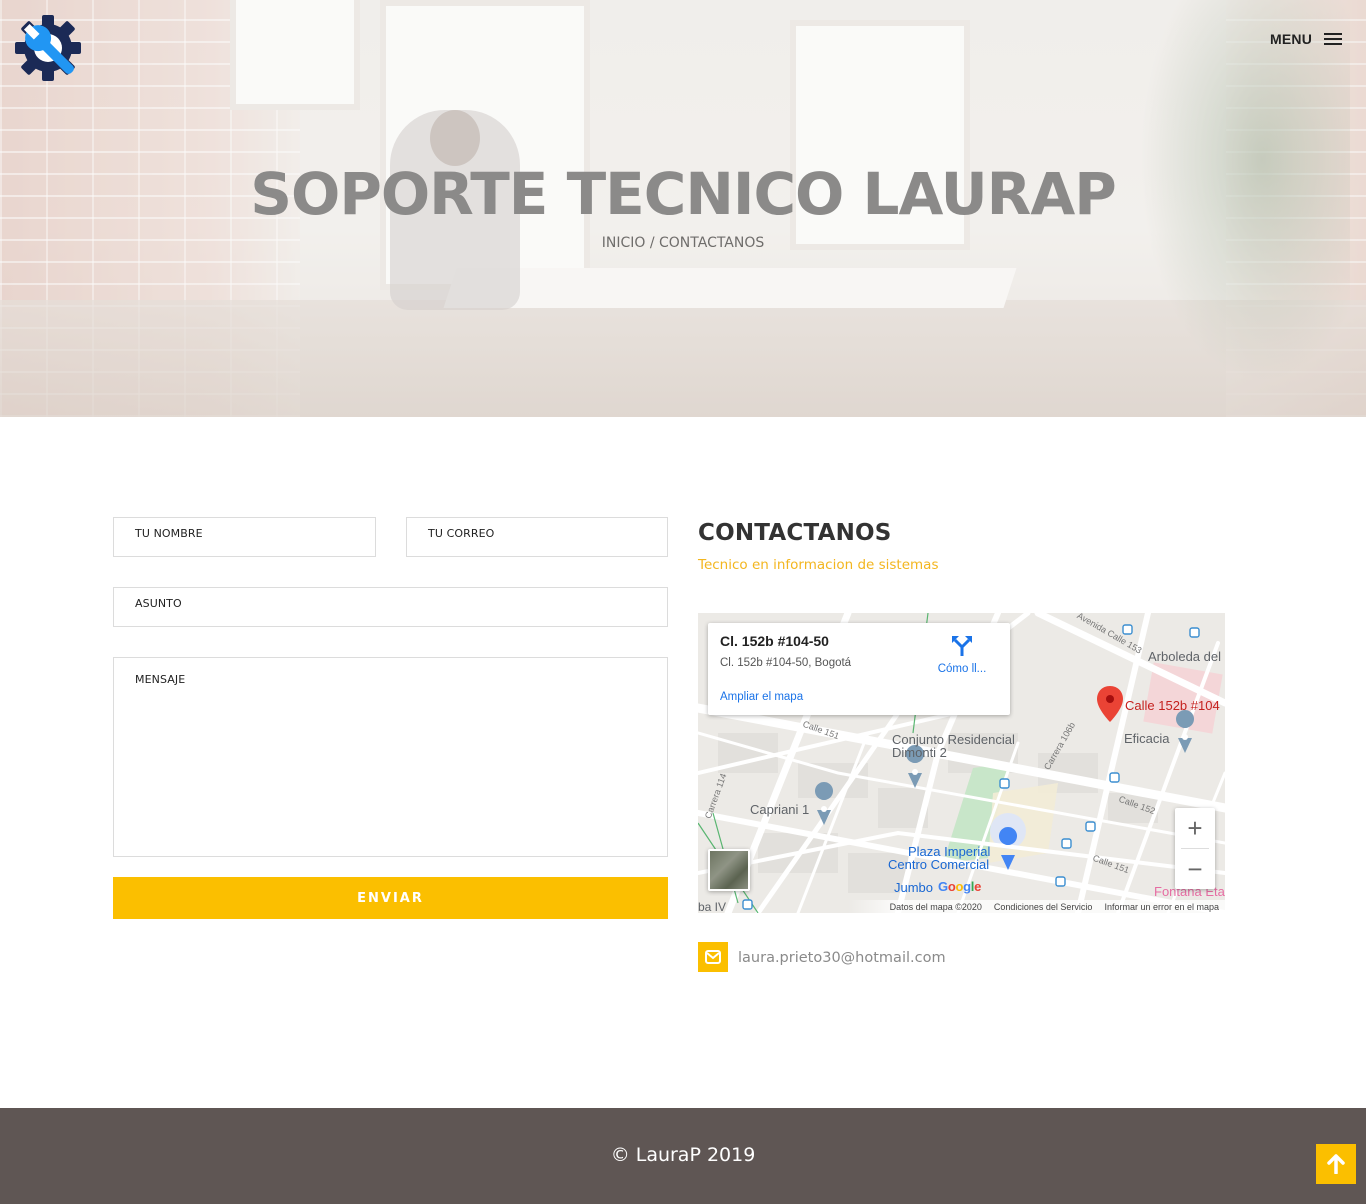 This screenshot has height=1204, width=1366. Describe the element at coordinates (1195, 828) in the screenshot. I see `zoom-in-button: +` at that location.